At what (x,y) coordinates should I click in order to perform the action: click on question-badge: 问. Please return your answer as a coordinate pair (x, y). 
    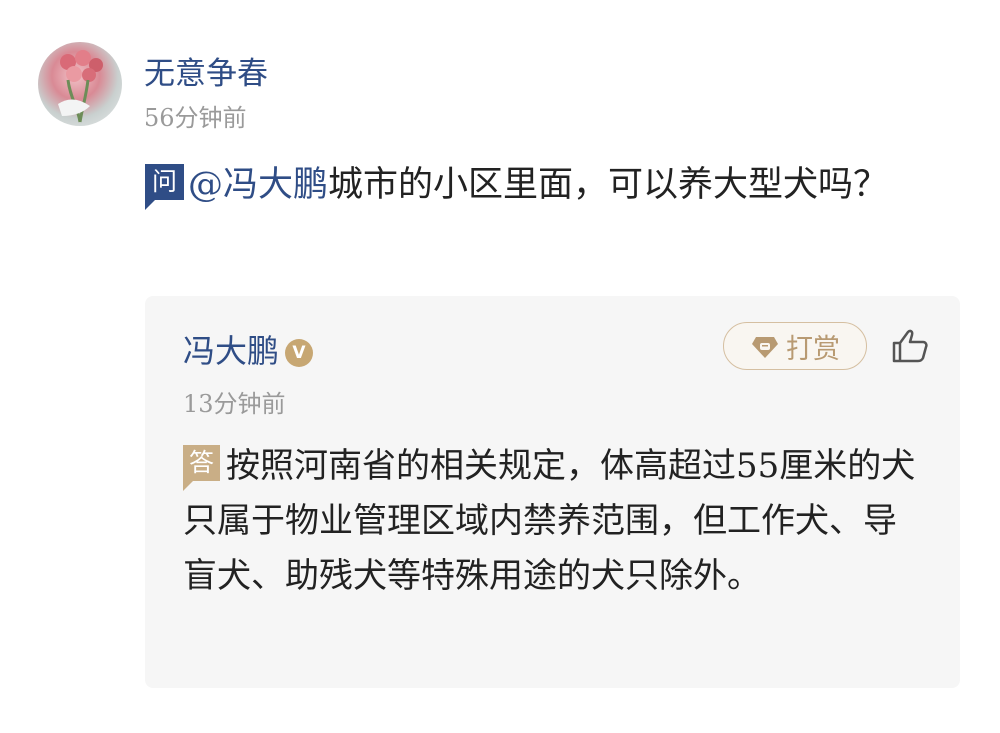
    Looking at the image, I should click on (165, 187).